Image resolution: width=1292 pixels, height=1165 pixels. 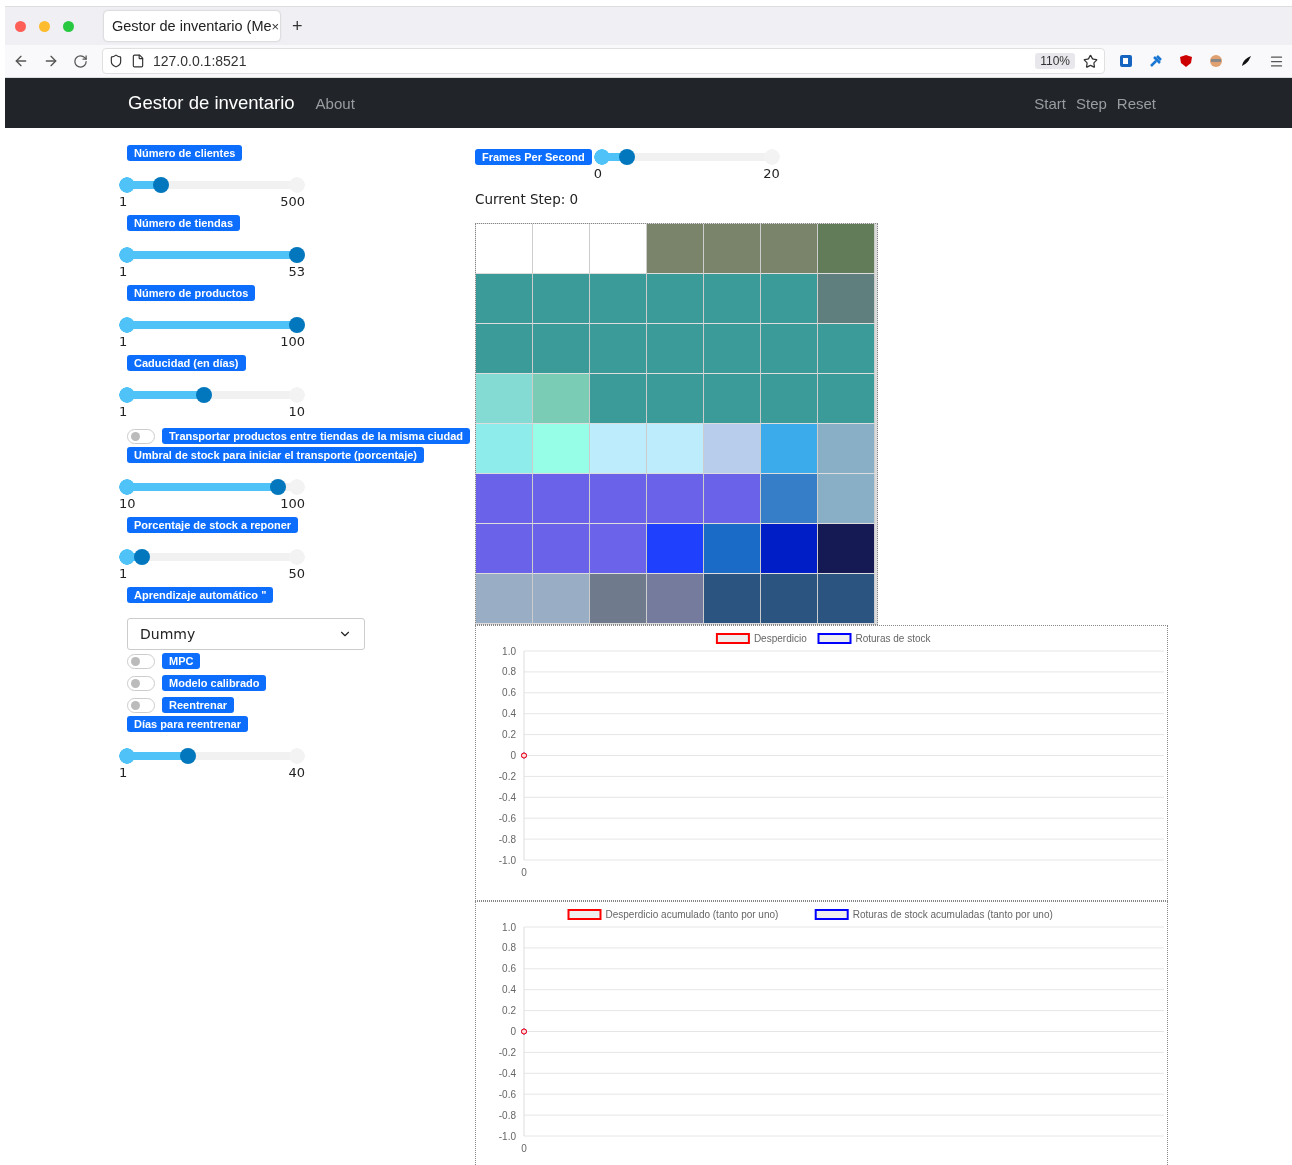 I want to click on legend-item: Desperdicio, so click(x=761, y=638).